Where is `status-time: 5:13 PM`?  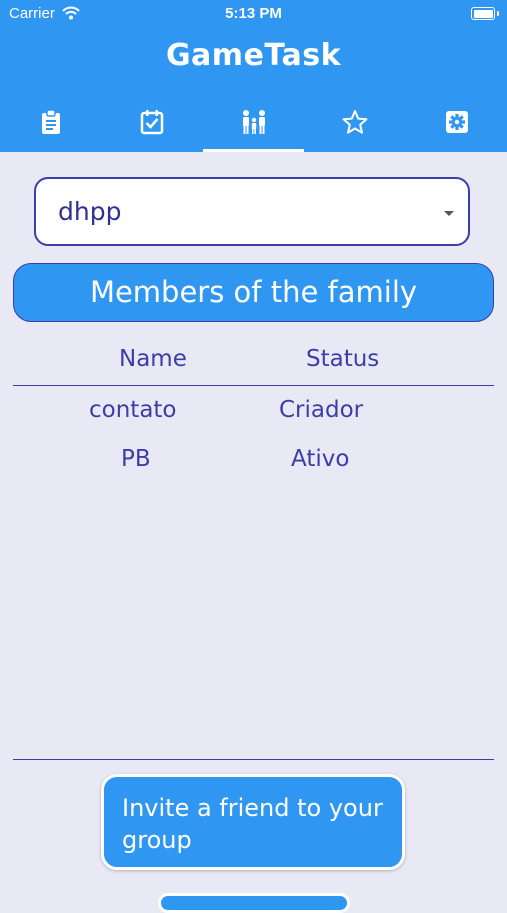
status-time: 5:13 PM is located at coordinates (253, 13).